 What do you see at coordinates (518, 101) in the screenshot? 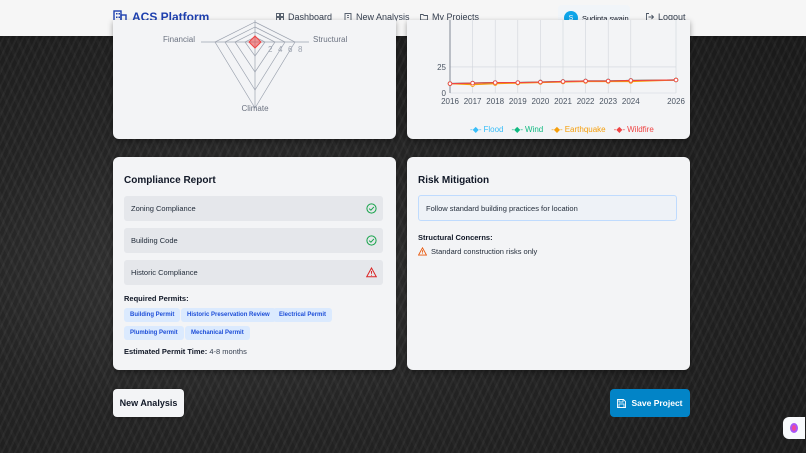
I see `x-tick-label: 2019` at bounding box center [518, 101].